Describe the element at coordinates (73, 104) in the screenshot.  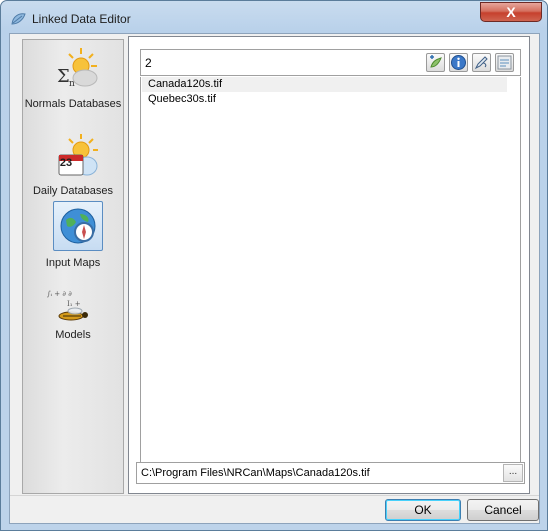
I see `sidebar-item-label: Normals Databases` at that location.